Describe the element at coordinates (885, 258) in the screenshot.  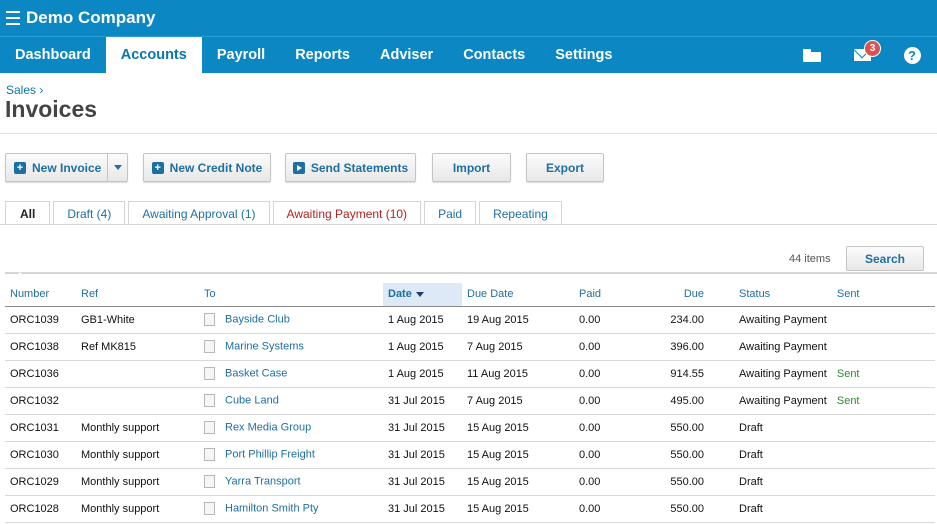
I see `search-button: Search` at that location.